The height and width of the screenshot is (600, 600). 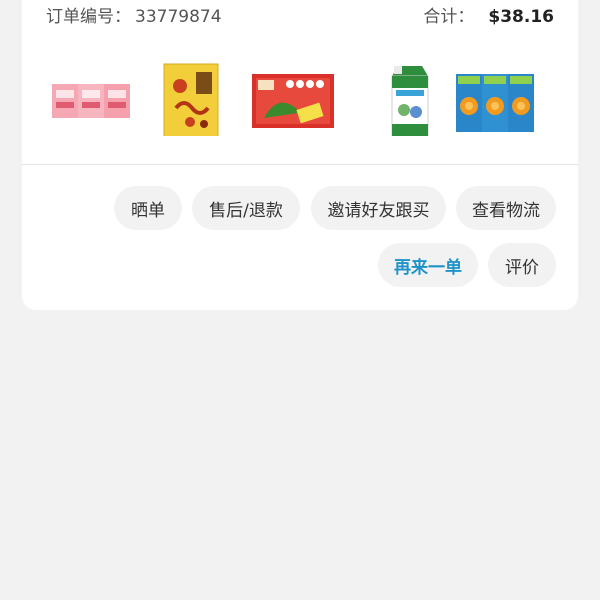 I want to click on orange-juice-box-pack-icon, so click(x=499, y=97).